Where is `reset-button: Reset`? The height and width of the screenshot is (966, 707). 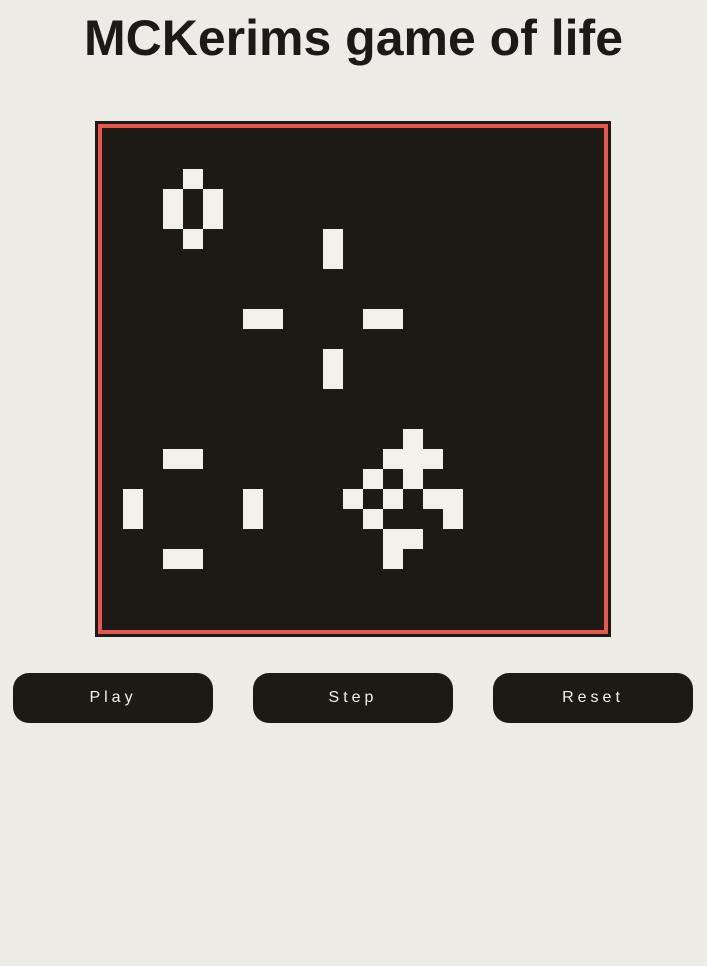
reset-button: Reset is located at coordinates (593, 698).